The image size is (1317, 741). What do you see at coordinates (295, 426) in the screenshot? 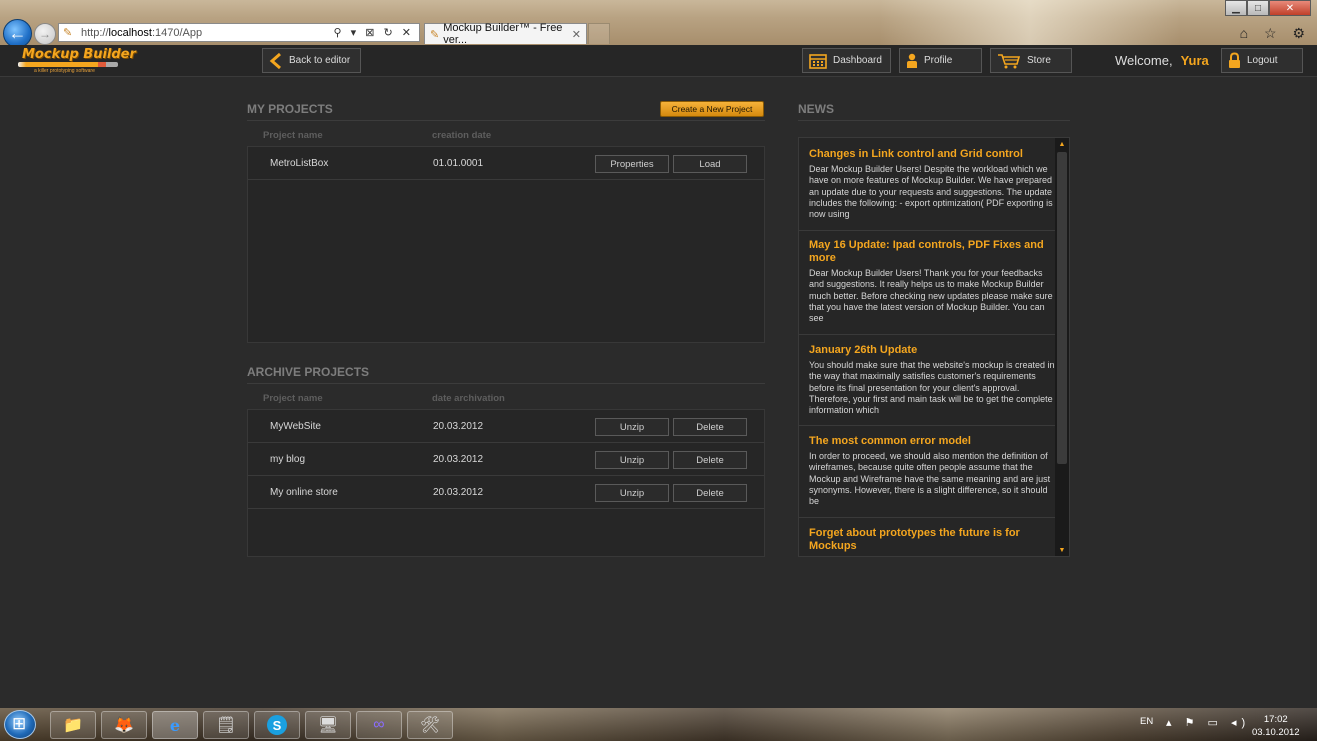
I see `project-name: MyWebSite` at bounding box center [295, 426].